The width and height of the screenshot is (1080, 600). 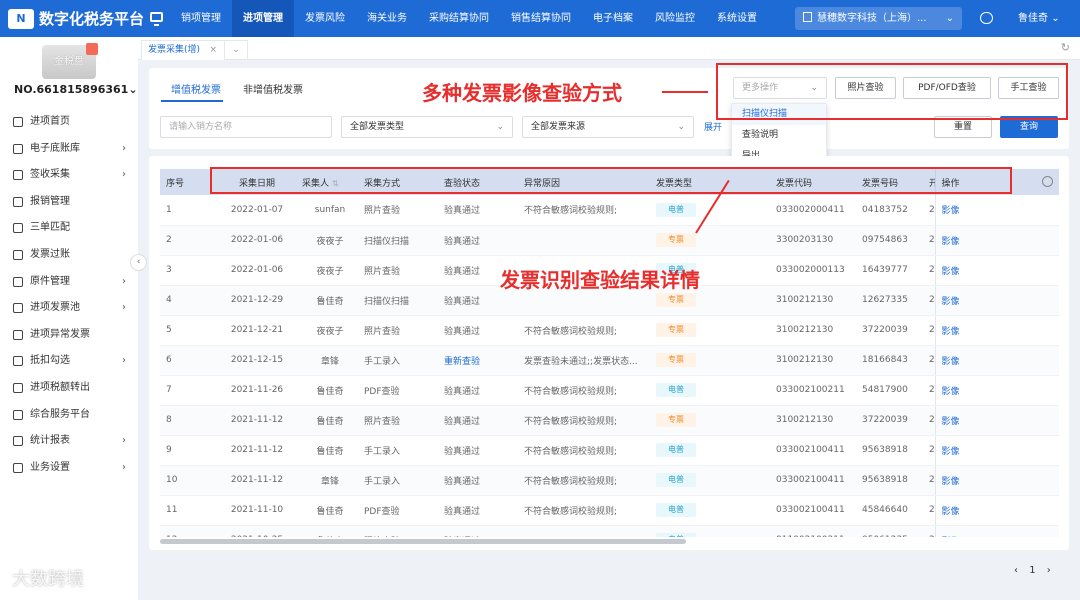 I want to click on tab-invoice-collection: 发票采集(增) ×, so click(x=183, y=50).